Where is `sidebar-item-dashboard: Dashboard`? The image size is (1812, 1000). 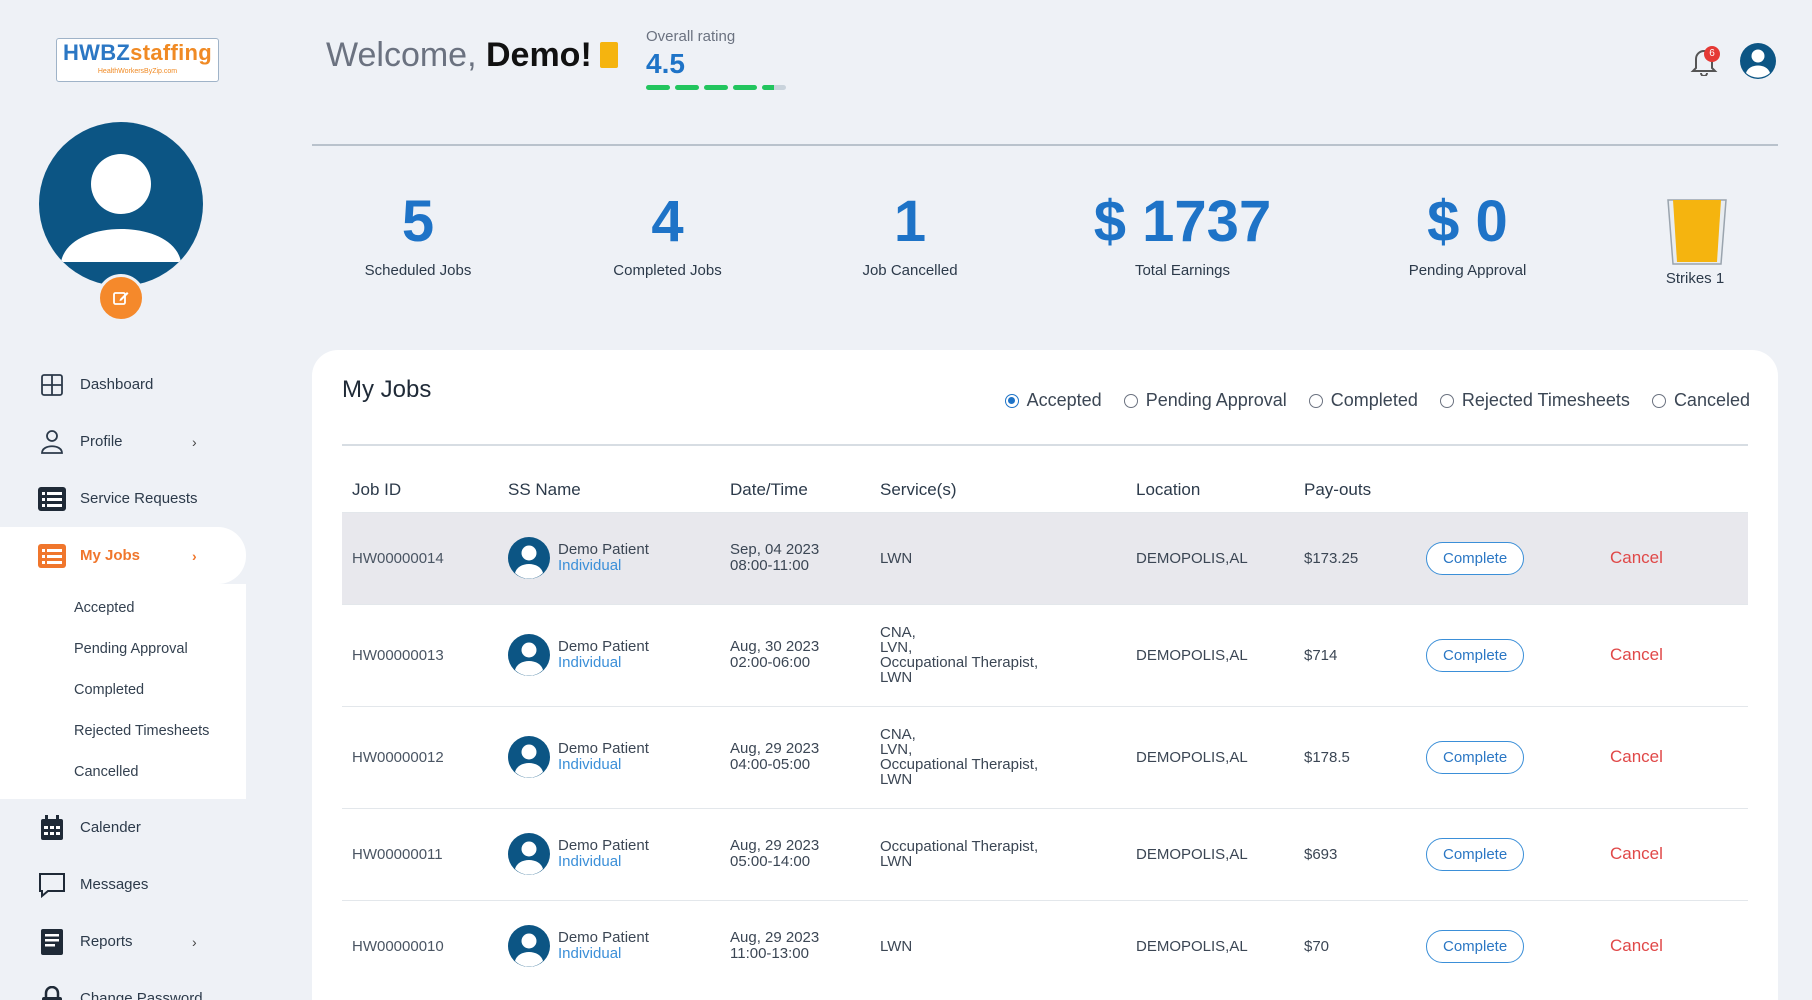 sidebar-item-dashboard: Dashboard is located at coordinates (123, 384).